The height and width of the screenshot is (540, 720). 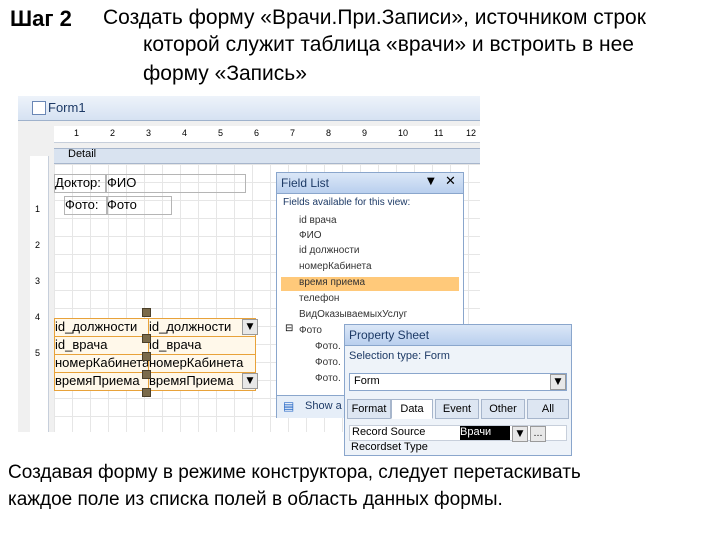 What do you see at coordinates (323, 406) in the screenshot?
I see `show-all-tables-link: Show a` at bounding box center [323, 406].